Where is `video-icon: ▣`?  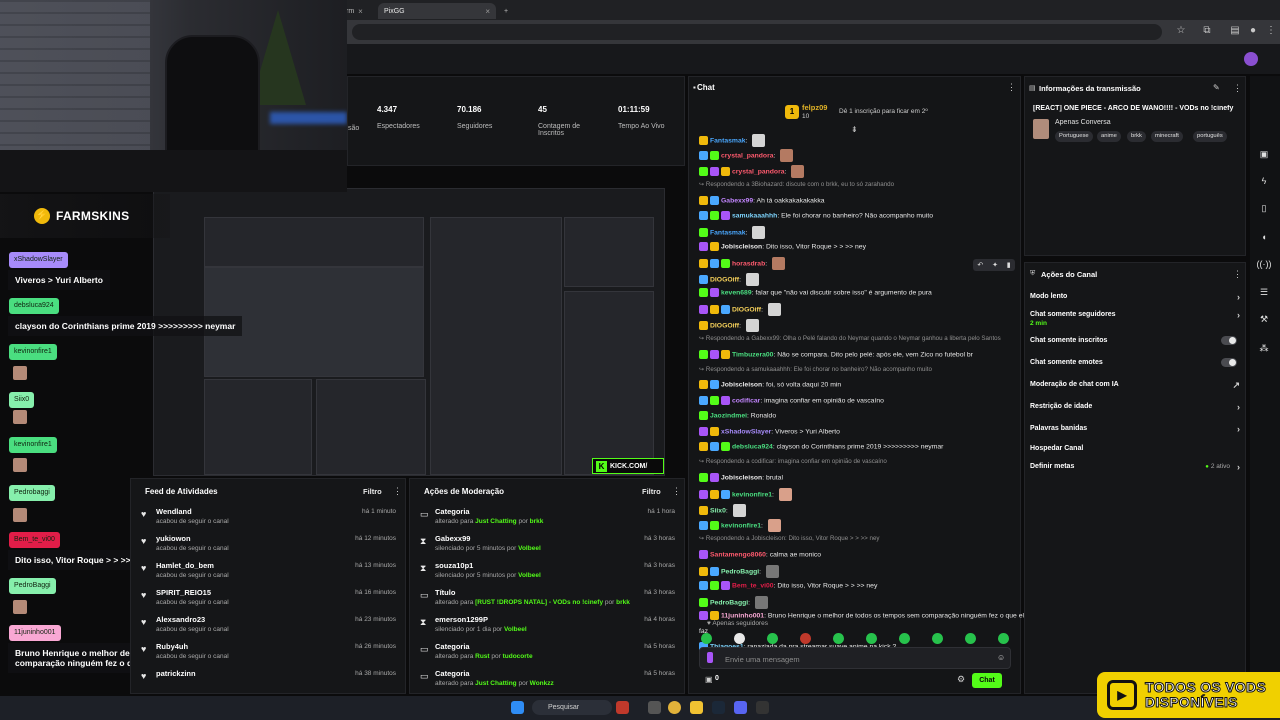 video-icon: ▣ is located at coordinates (1264, 154).